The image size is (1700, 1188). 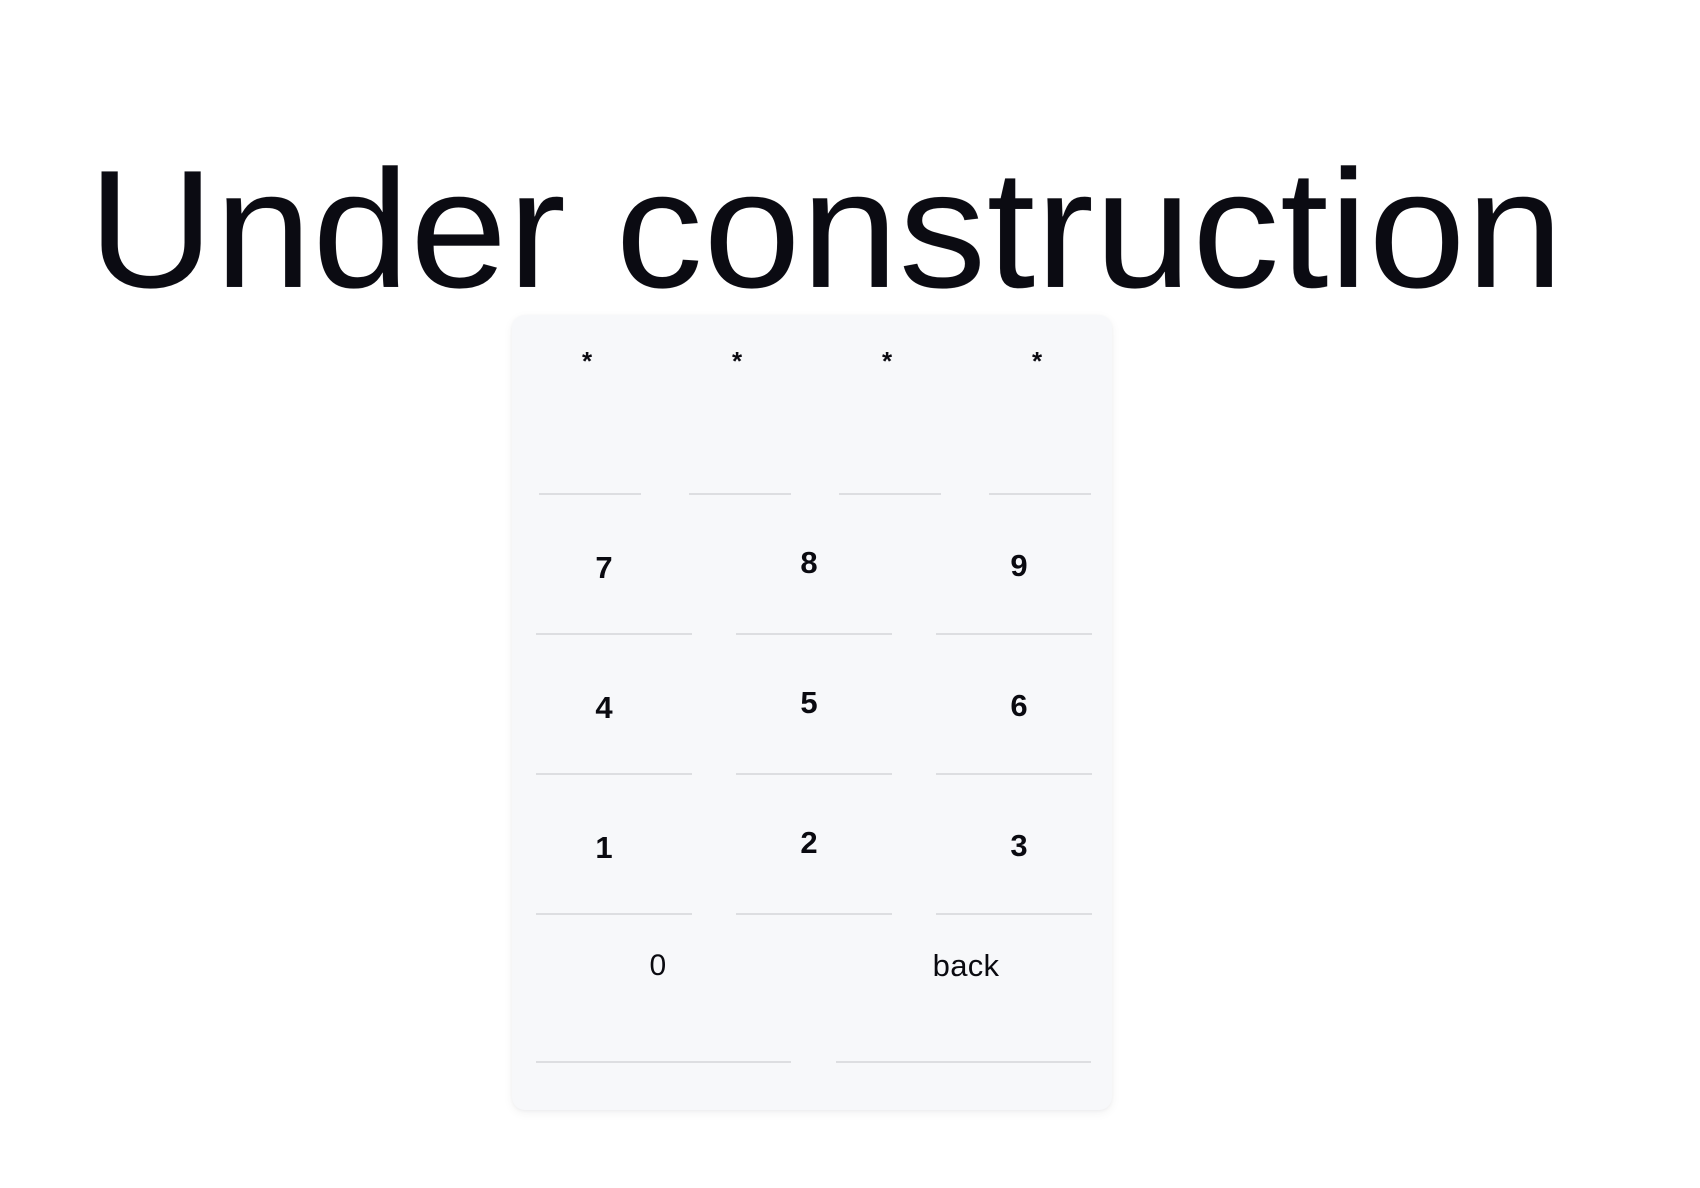 I want to click on keypad-key-7: 7, so click(x=612, y=565).